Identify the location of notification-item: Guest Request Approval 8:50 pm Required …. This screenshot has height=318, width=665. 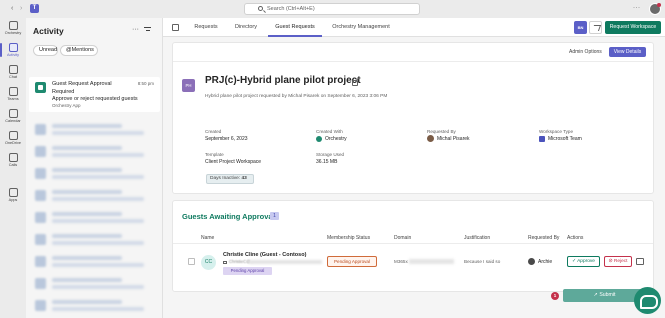
(94, 94).